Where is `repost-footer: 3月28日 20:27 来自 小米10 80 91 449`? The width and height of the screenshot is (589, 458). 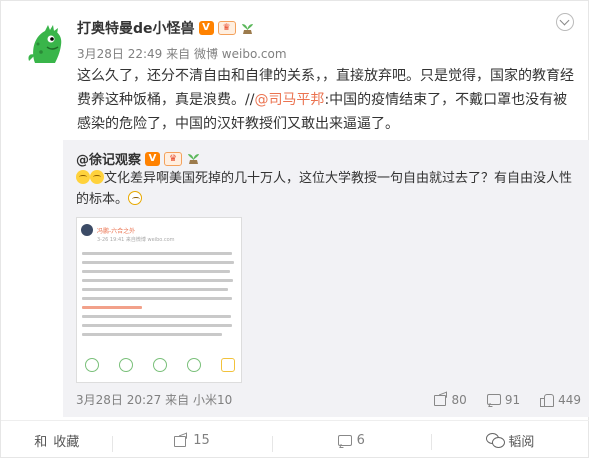 repost-footer: 3月28日 20:27 来自 小米10 80 91 449 is located at coordinates (328, 399).